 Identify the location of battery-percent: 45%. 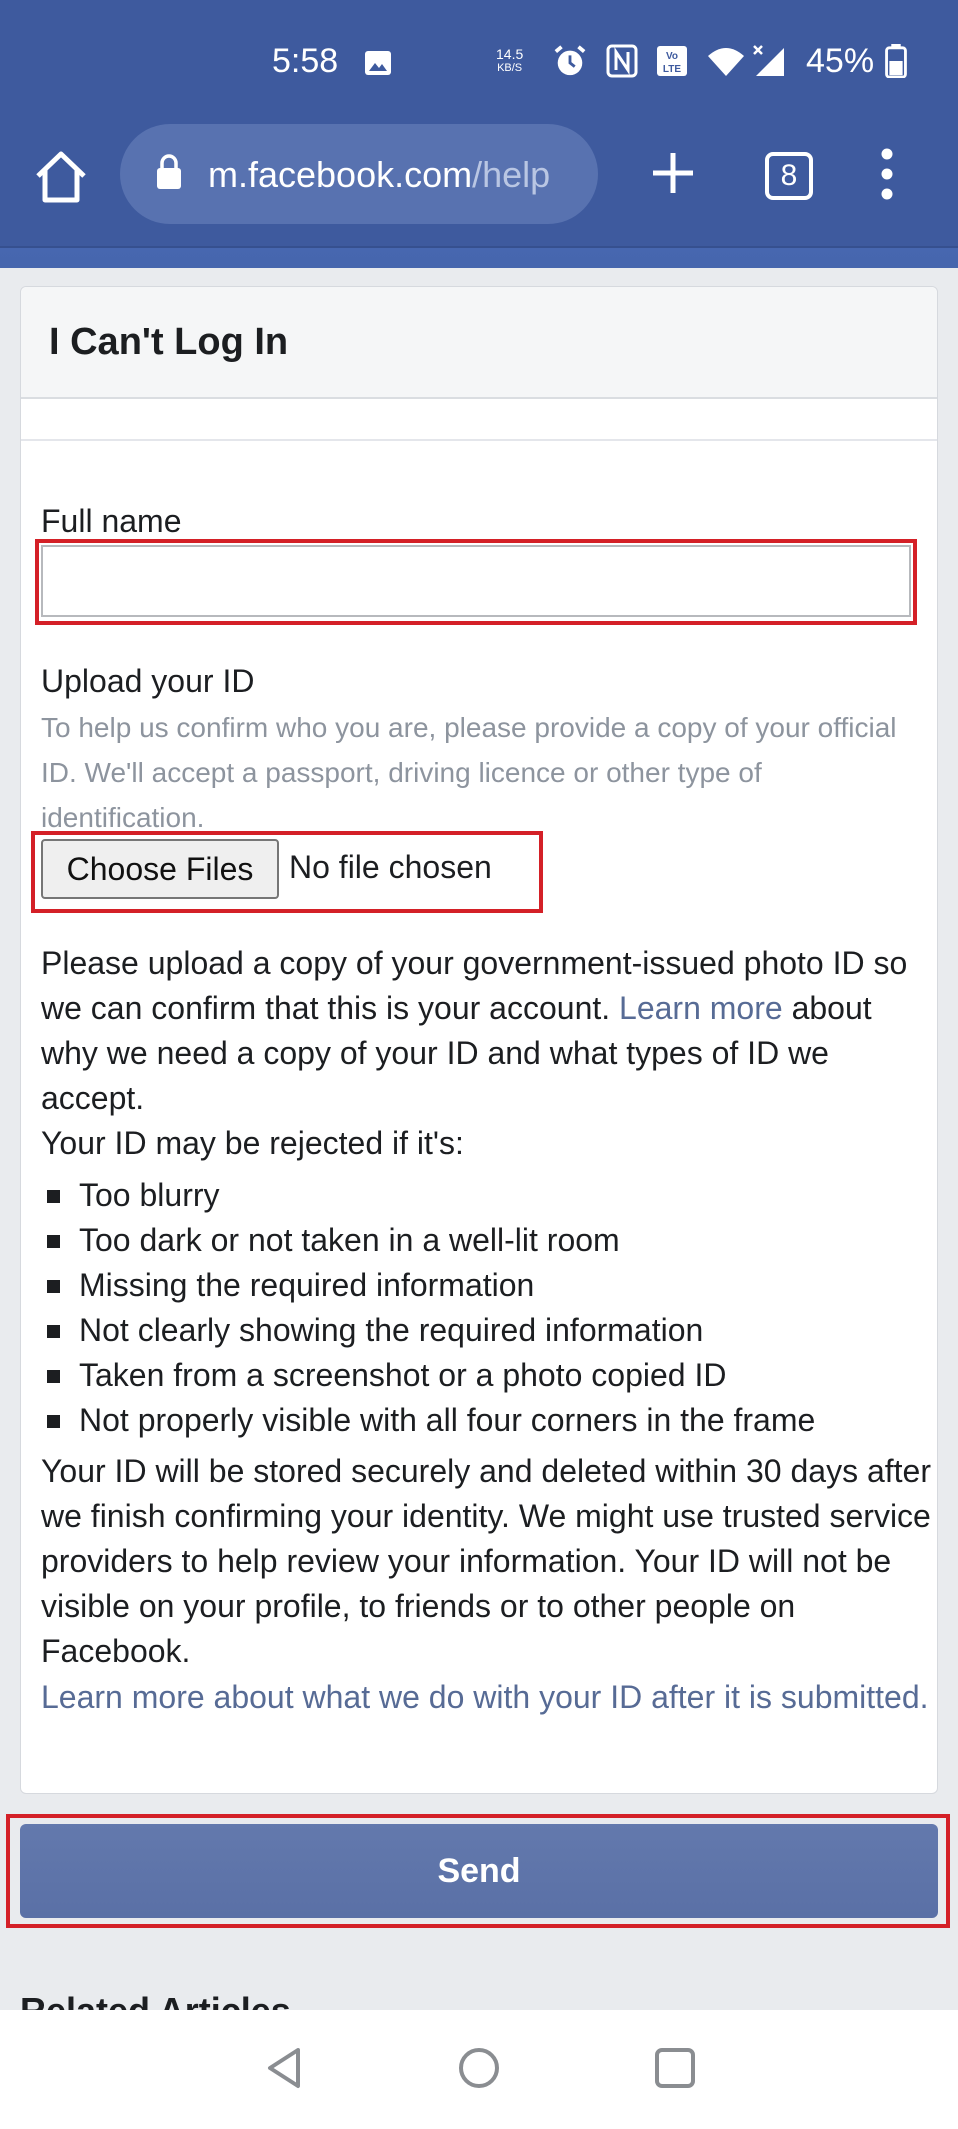
(840, 61).